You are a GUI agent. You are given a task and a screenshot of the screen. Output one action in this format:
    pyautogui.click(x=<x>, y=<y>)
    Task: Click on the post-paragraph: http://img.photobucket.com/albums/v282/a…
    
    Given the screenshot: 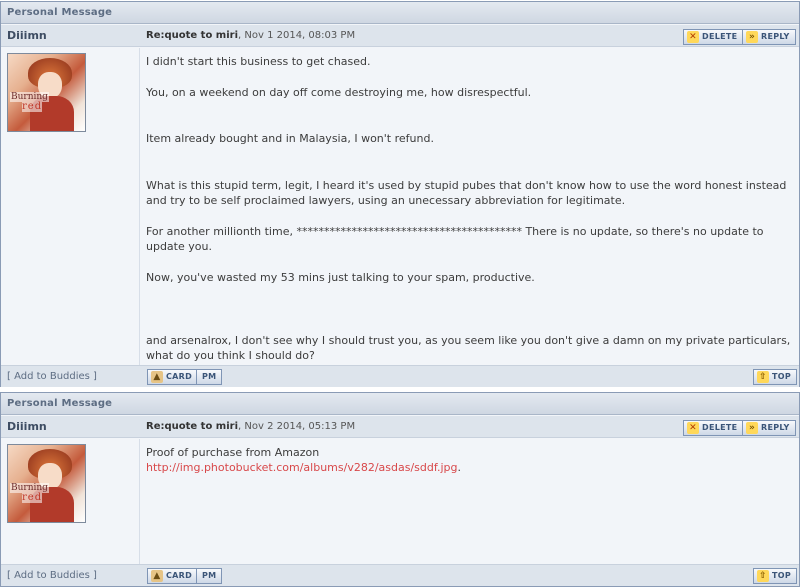 What is the action you would take?
    pyautogui.click(x=303, y=467)
    